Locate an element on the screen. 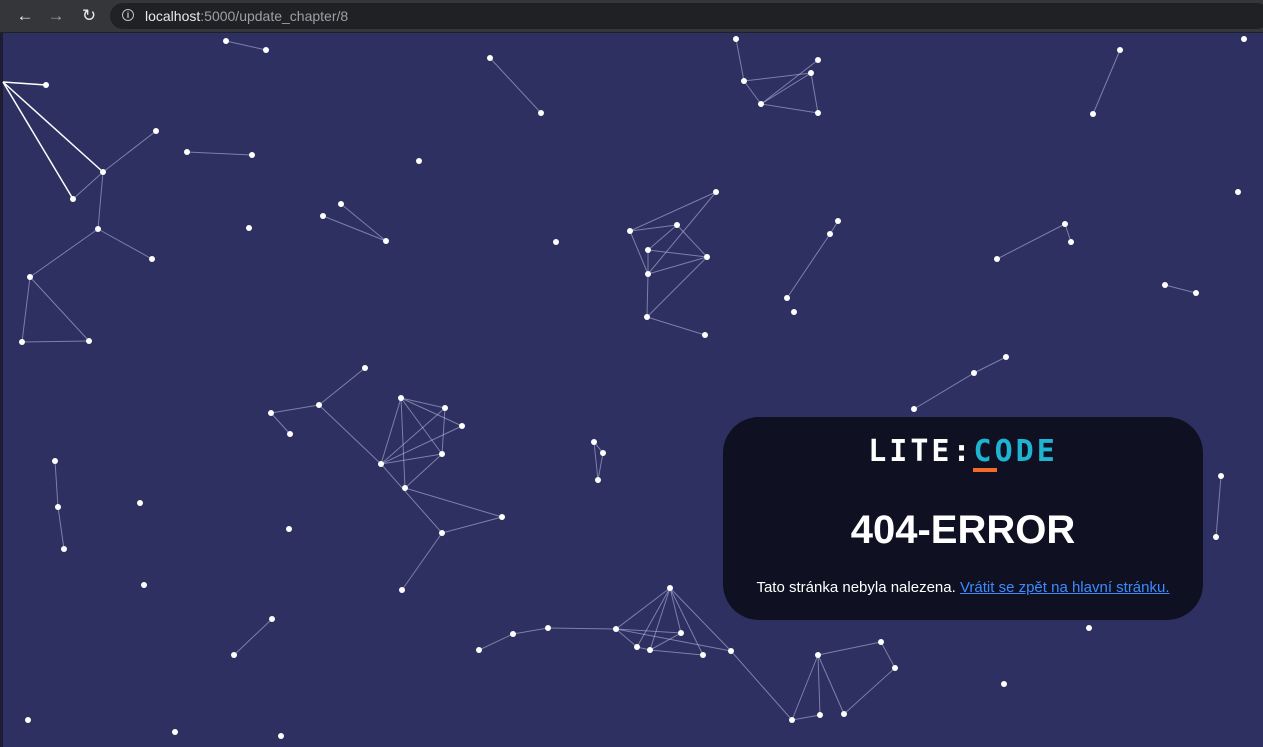 Image resolution: width=1263 pixels, height=747 pixels. url-host: localhost is located at coordinates (173, 16).